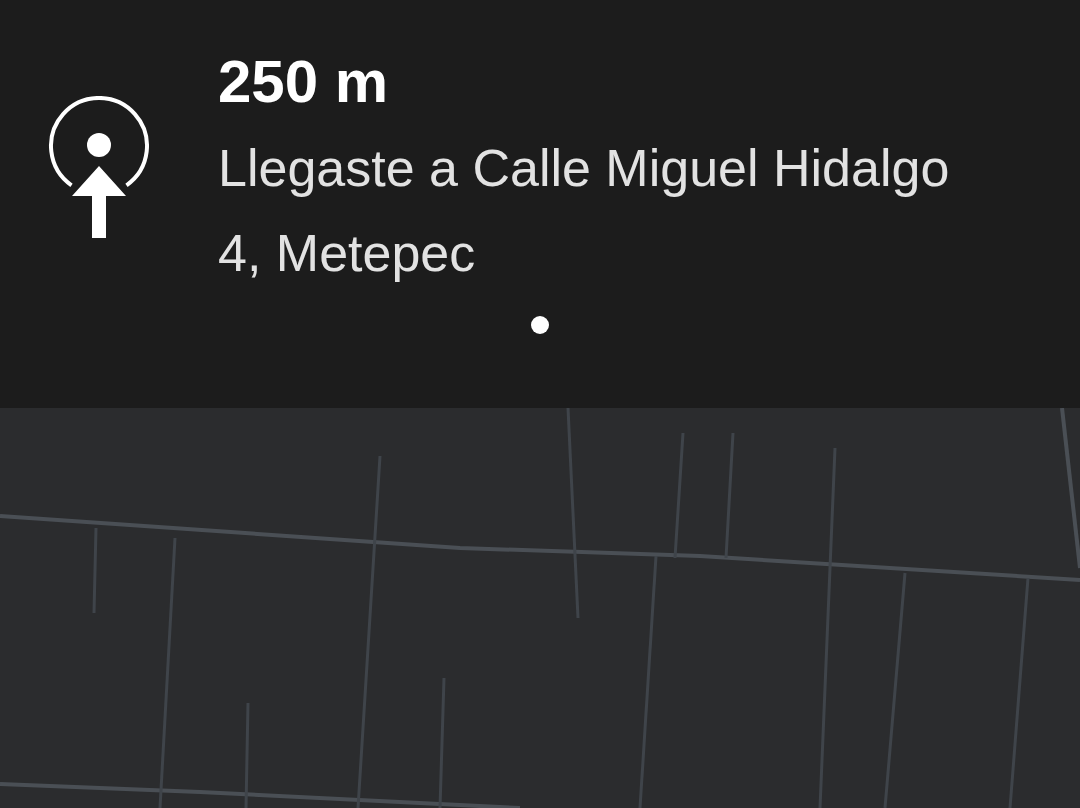 The image size is (1080, 808). Describe the element at coordinates (99, 168) in the screenshot. I see `arrival-icon` at that location.